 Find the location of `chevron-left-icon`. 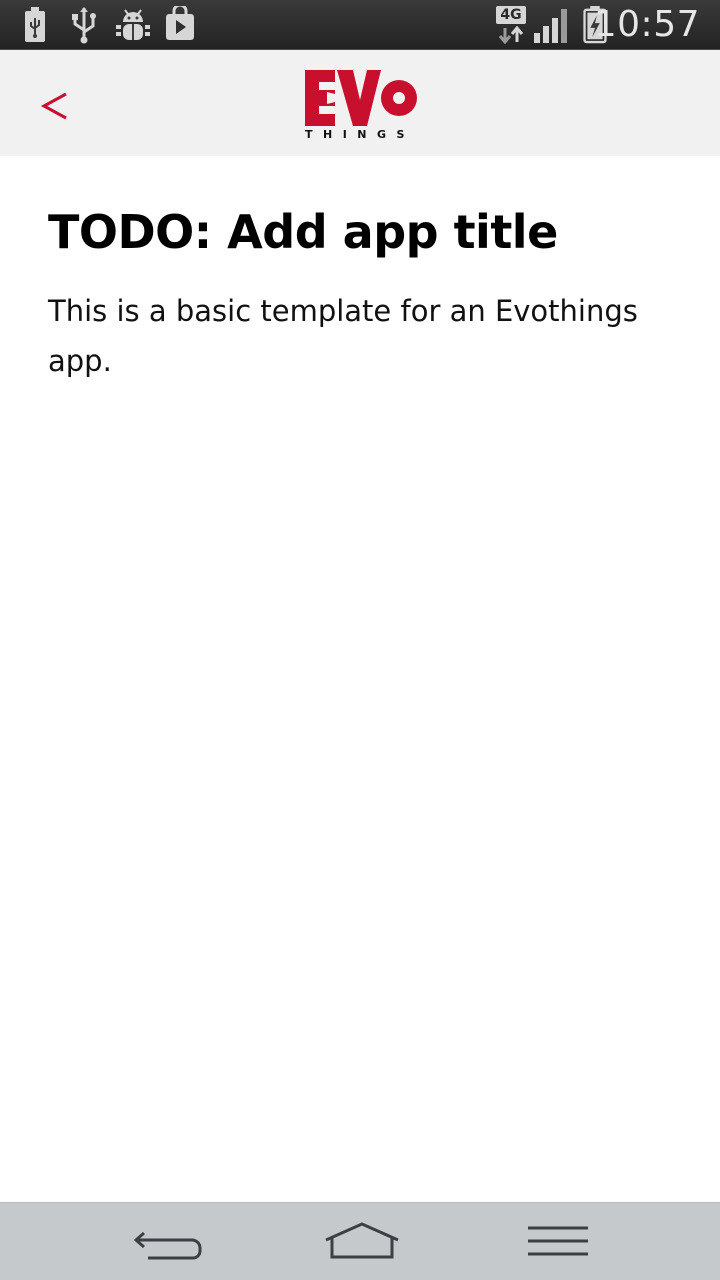

chevron-left-icon is located at coordinates (53, 106).